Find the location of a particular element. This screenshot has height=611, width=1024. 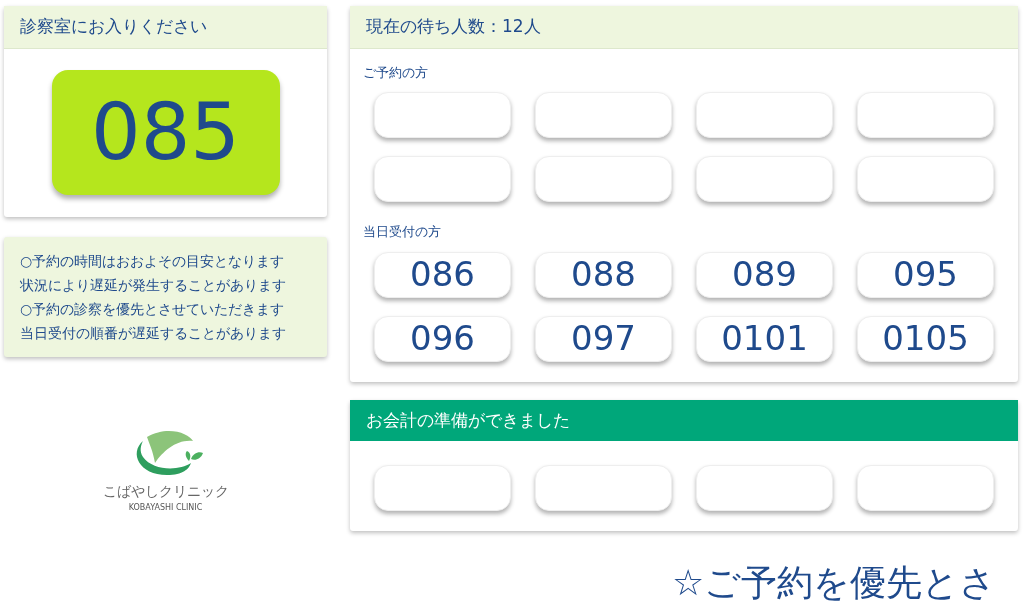

ticket-number: 0105 is located at coordinates (925, 338).